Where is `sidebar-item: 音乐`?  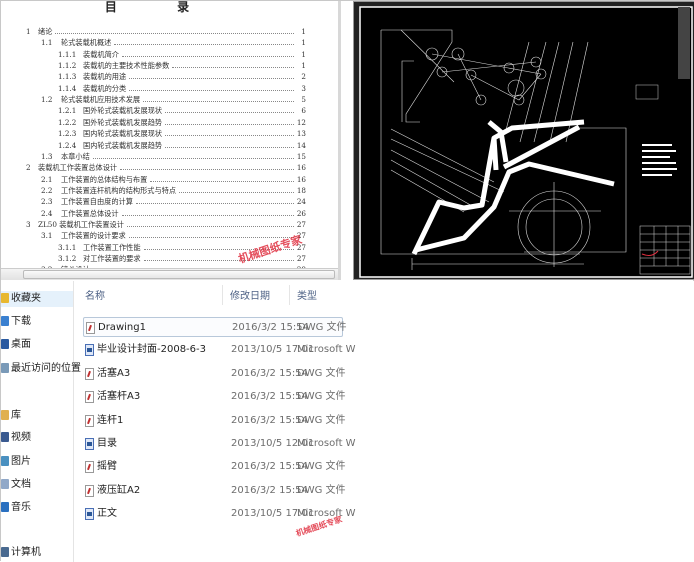
sidebar-item: 音乐 is located at coordinates (16, 508).